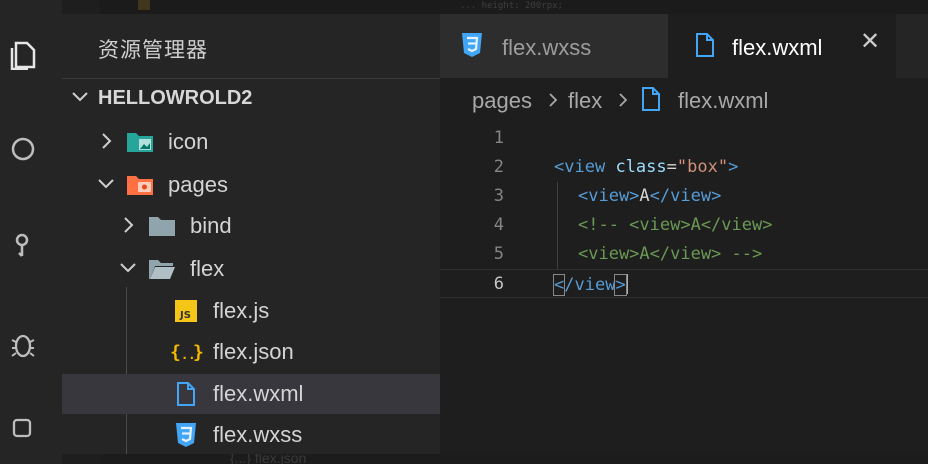 The height and width of the screenshot is (464, 928). I want to click on tree-item-flex-json: {..} flex.json, so click(251, 352).